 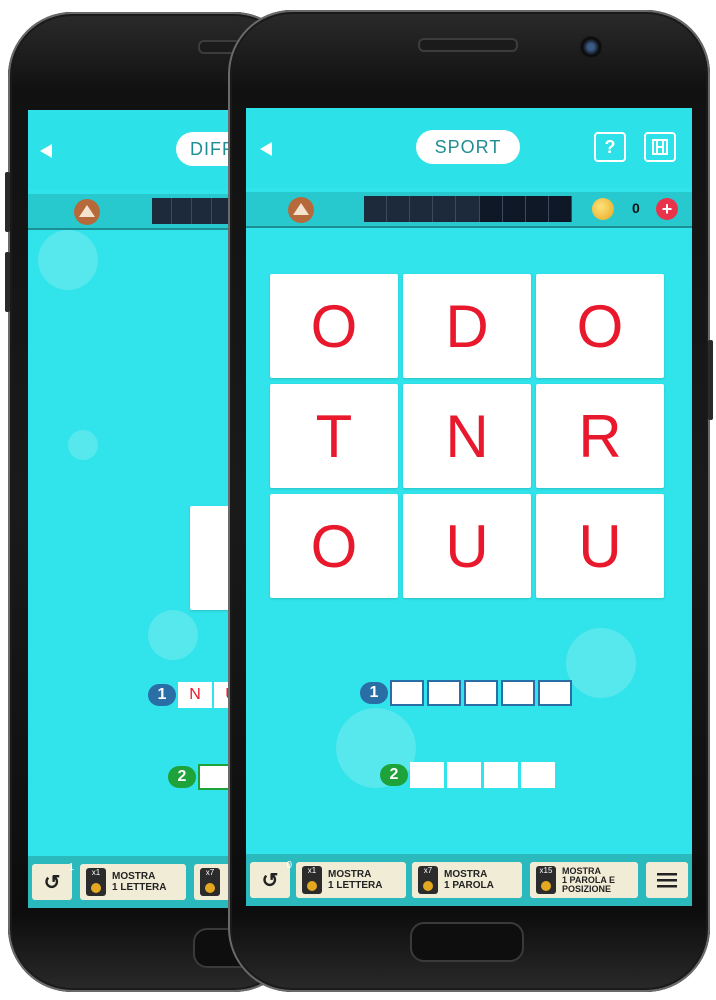 I want to click on hamburger-icon, so click(x=667, y=880).